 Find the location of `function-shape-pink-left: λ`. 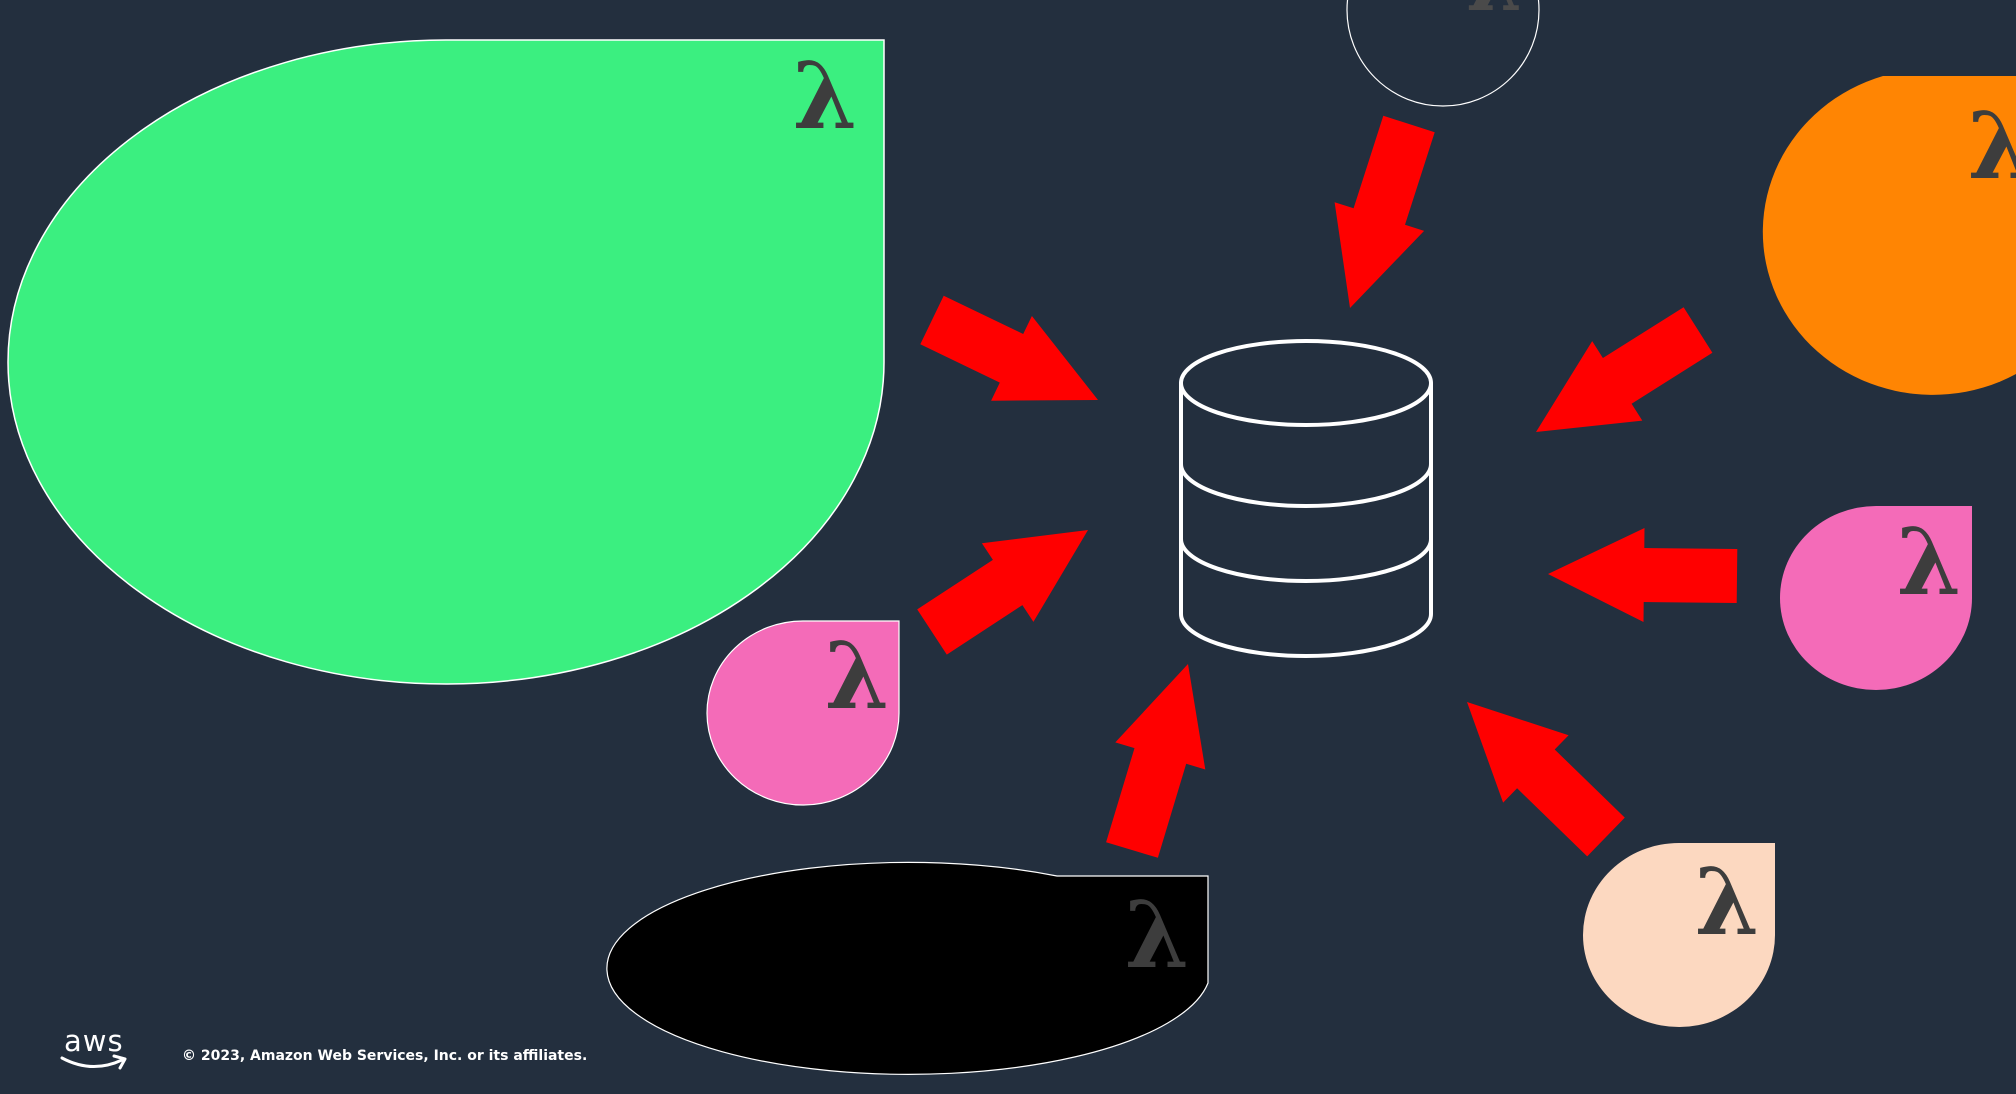

function-shape-pink-left: λ is located at coordinates (803, 713).